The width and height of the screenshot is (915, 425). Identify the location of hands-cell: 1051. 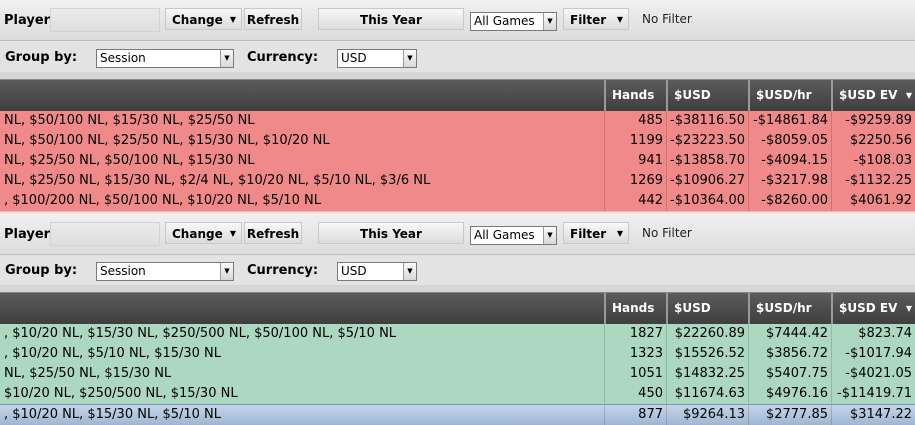
(635, 374).